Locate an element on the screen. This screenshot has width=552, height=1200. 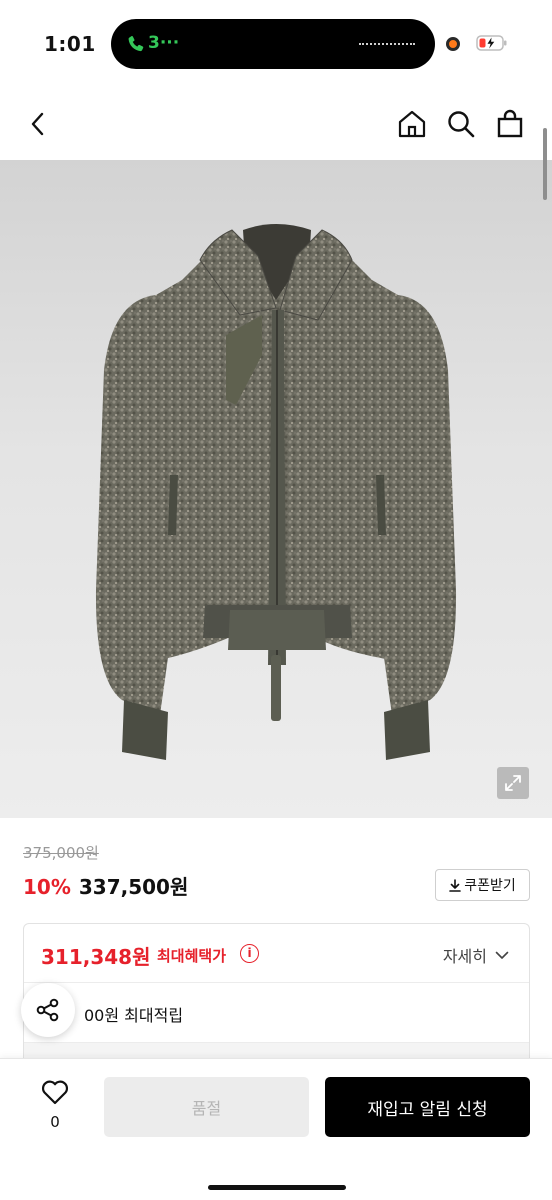
bottom-action-bar: 0 품절 재입고 알림 신청 is located at coordinates (276, 1129).